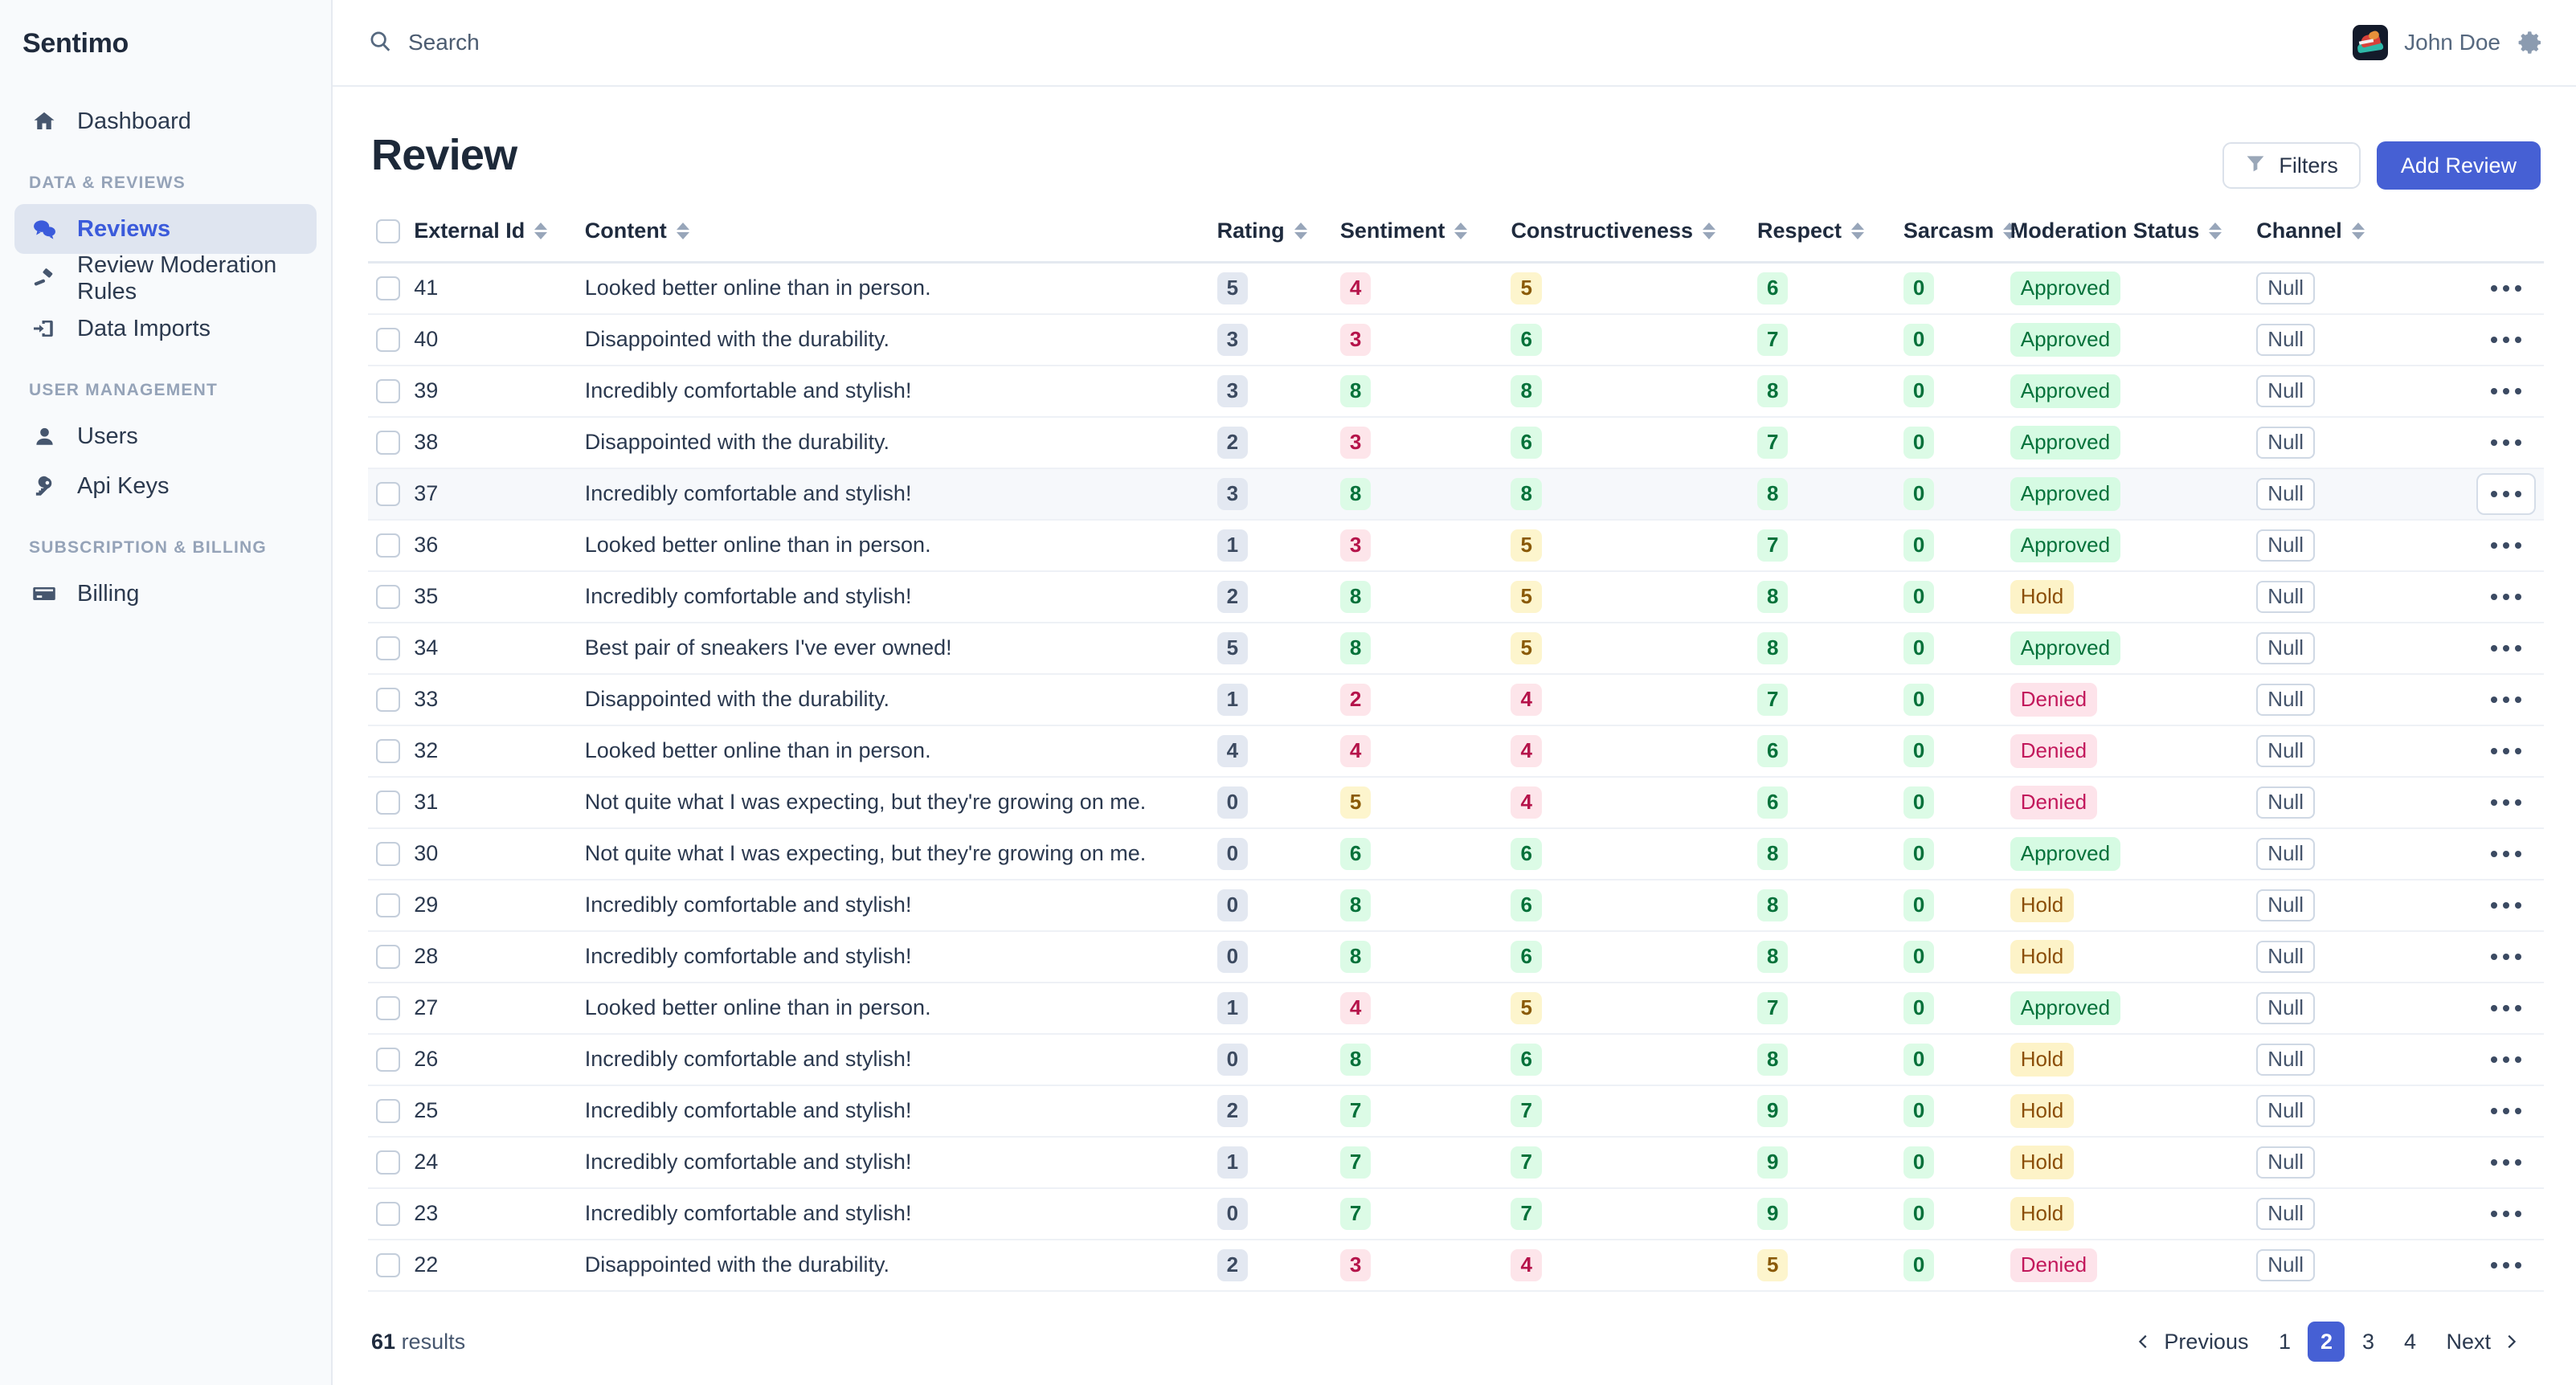 This screenshot has height=1385, width=2576. What do you see at coordinates (165, 229) in the screenshot?
I see `sidebar-item-reviews: Reviews` at bounding box center [165, 229].